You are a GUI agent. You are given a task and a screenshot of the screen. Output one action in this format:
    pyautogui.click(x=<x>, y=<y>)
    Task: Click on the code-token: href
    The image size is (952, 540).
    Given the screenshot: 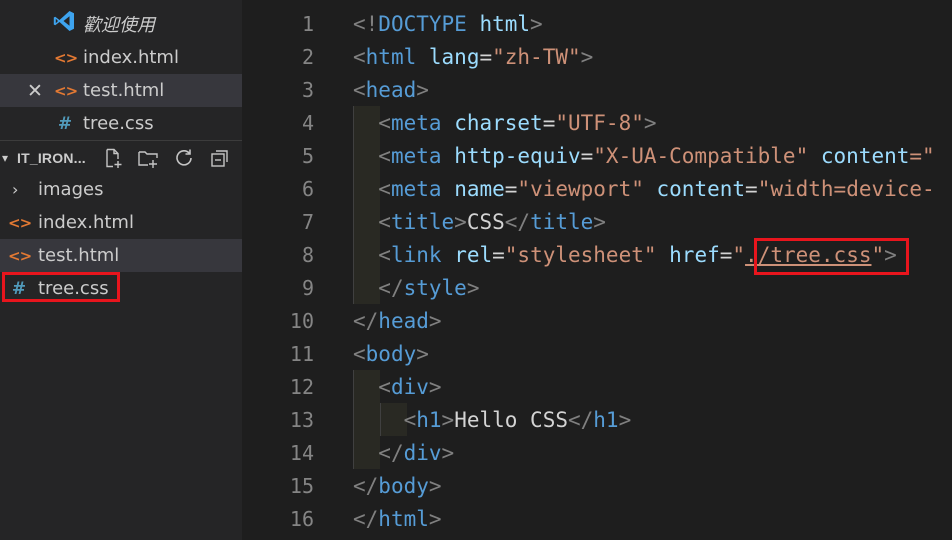 What is the action you would take?
    pyautogui.click(x=694, y=255)
    